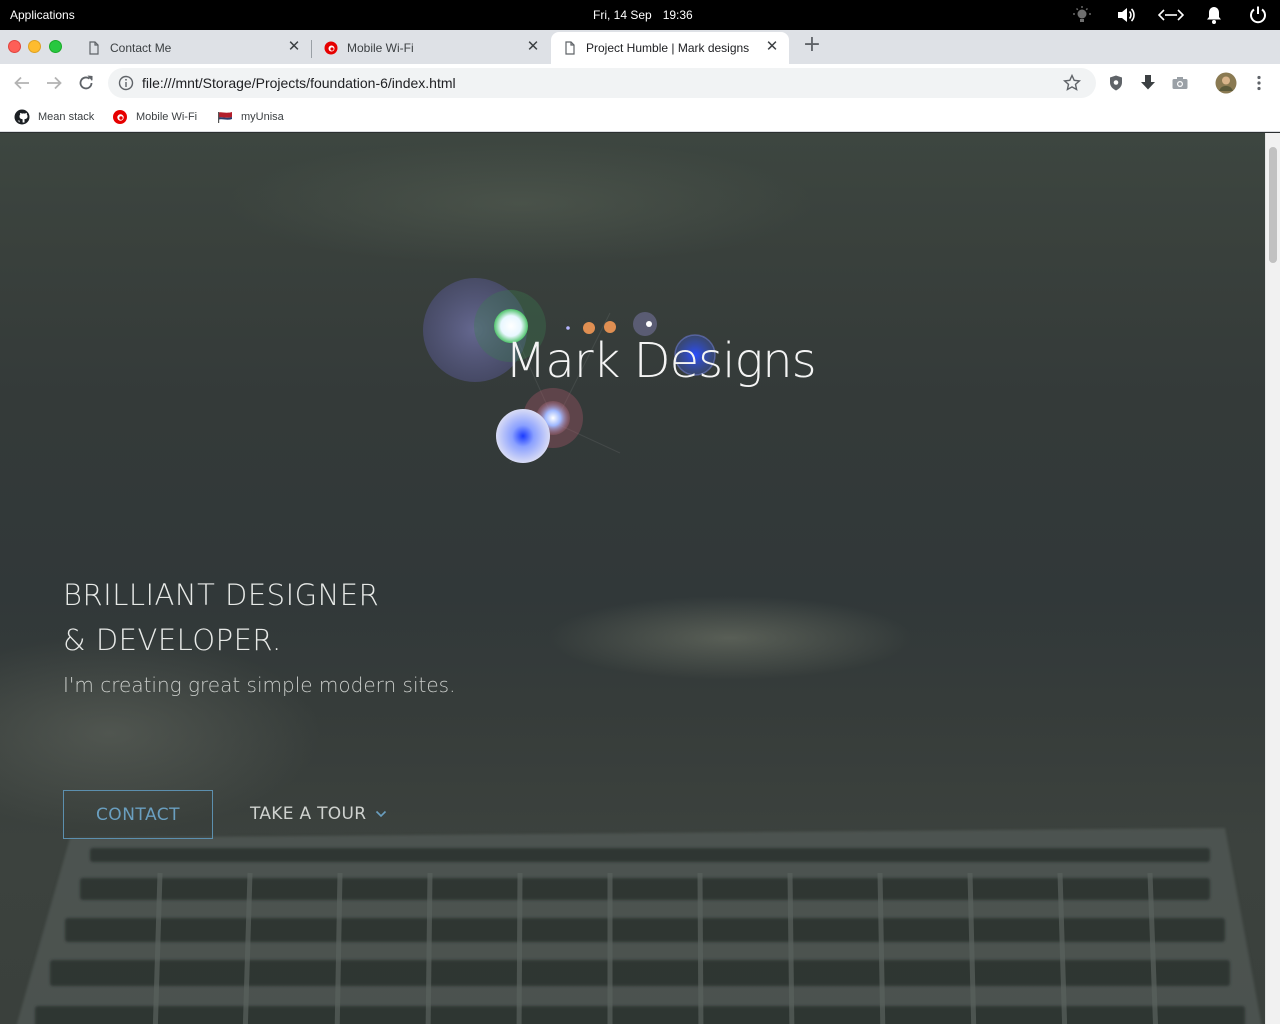 This screenshot has height=1024, width=1280. Describe the element at coordinates (22, 117) in the screenshot. I see `github-icon` at that location.